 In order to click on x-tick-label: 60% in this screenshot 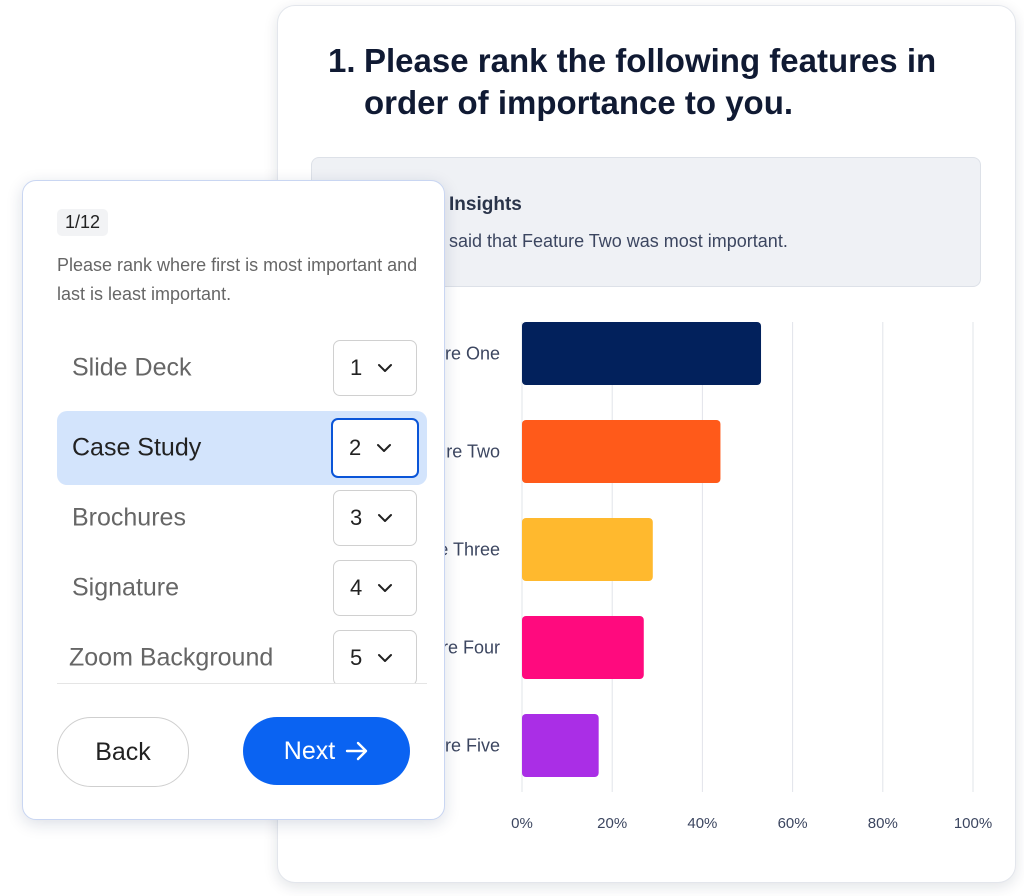, I will do `click(793, 823)`.